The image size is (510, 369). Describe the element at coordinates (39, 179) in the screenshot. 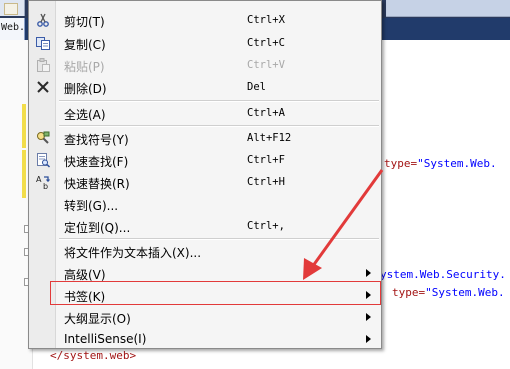

I see `svg-text: A` at that location.